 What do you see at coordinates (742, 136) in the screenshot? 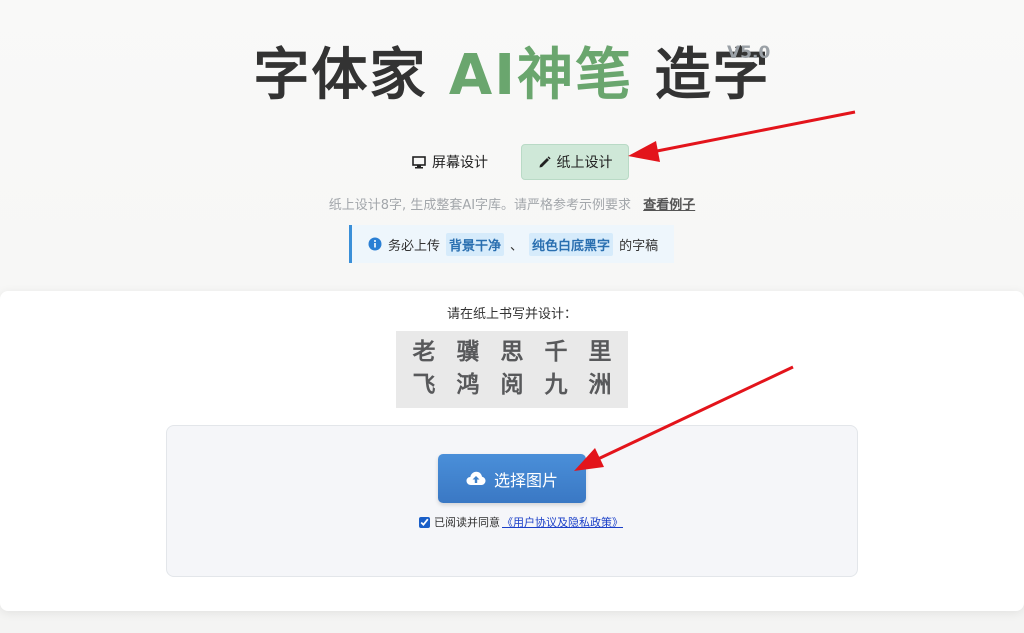
I see `annotation-arrow` at bounding box center [742, 136].